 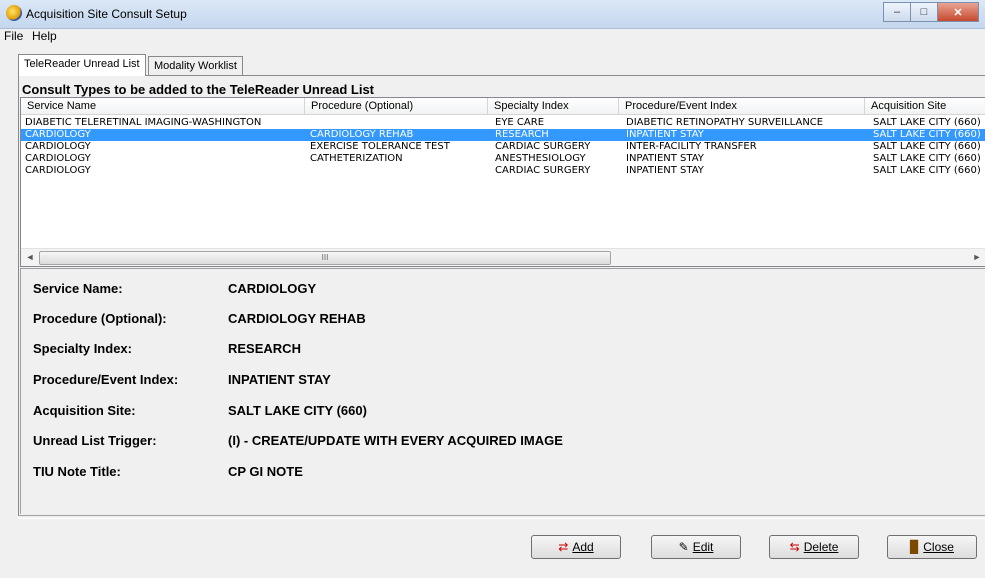 I want to click on scroll-right-arrow-icon: ►, so click(x=977, y=257).